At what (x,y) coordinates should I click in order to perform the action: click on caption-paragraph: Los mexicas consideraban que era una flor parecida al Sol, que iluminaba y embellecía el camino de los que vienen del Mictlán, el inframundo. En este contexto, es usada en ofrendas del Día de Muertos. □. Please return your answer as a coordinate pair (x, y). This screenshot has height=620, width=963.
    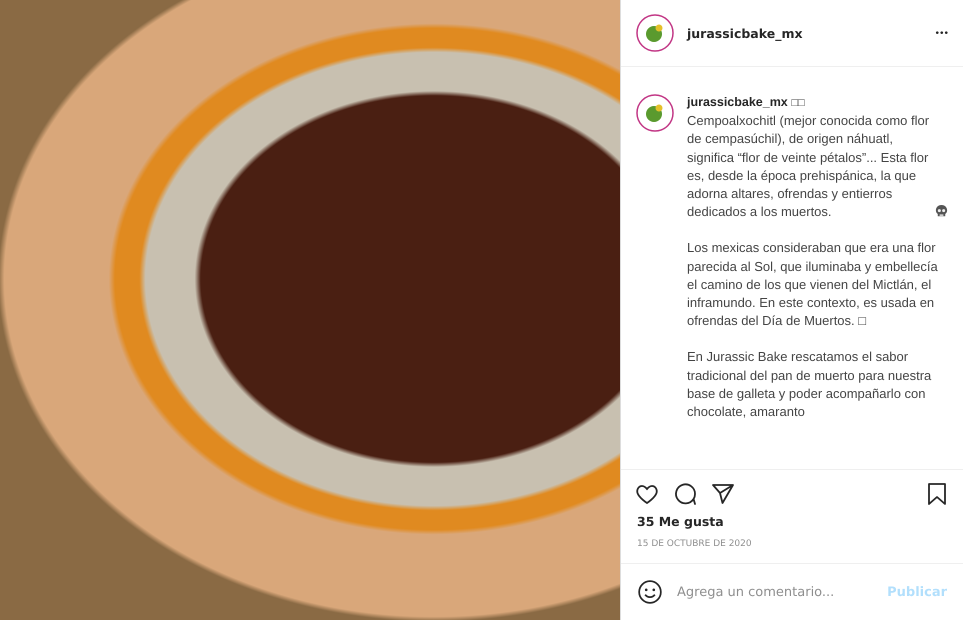
    Looking at the image, I should click on (813, 284).